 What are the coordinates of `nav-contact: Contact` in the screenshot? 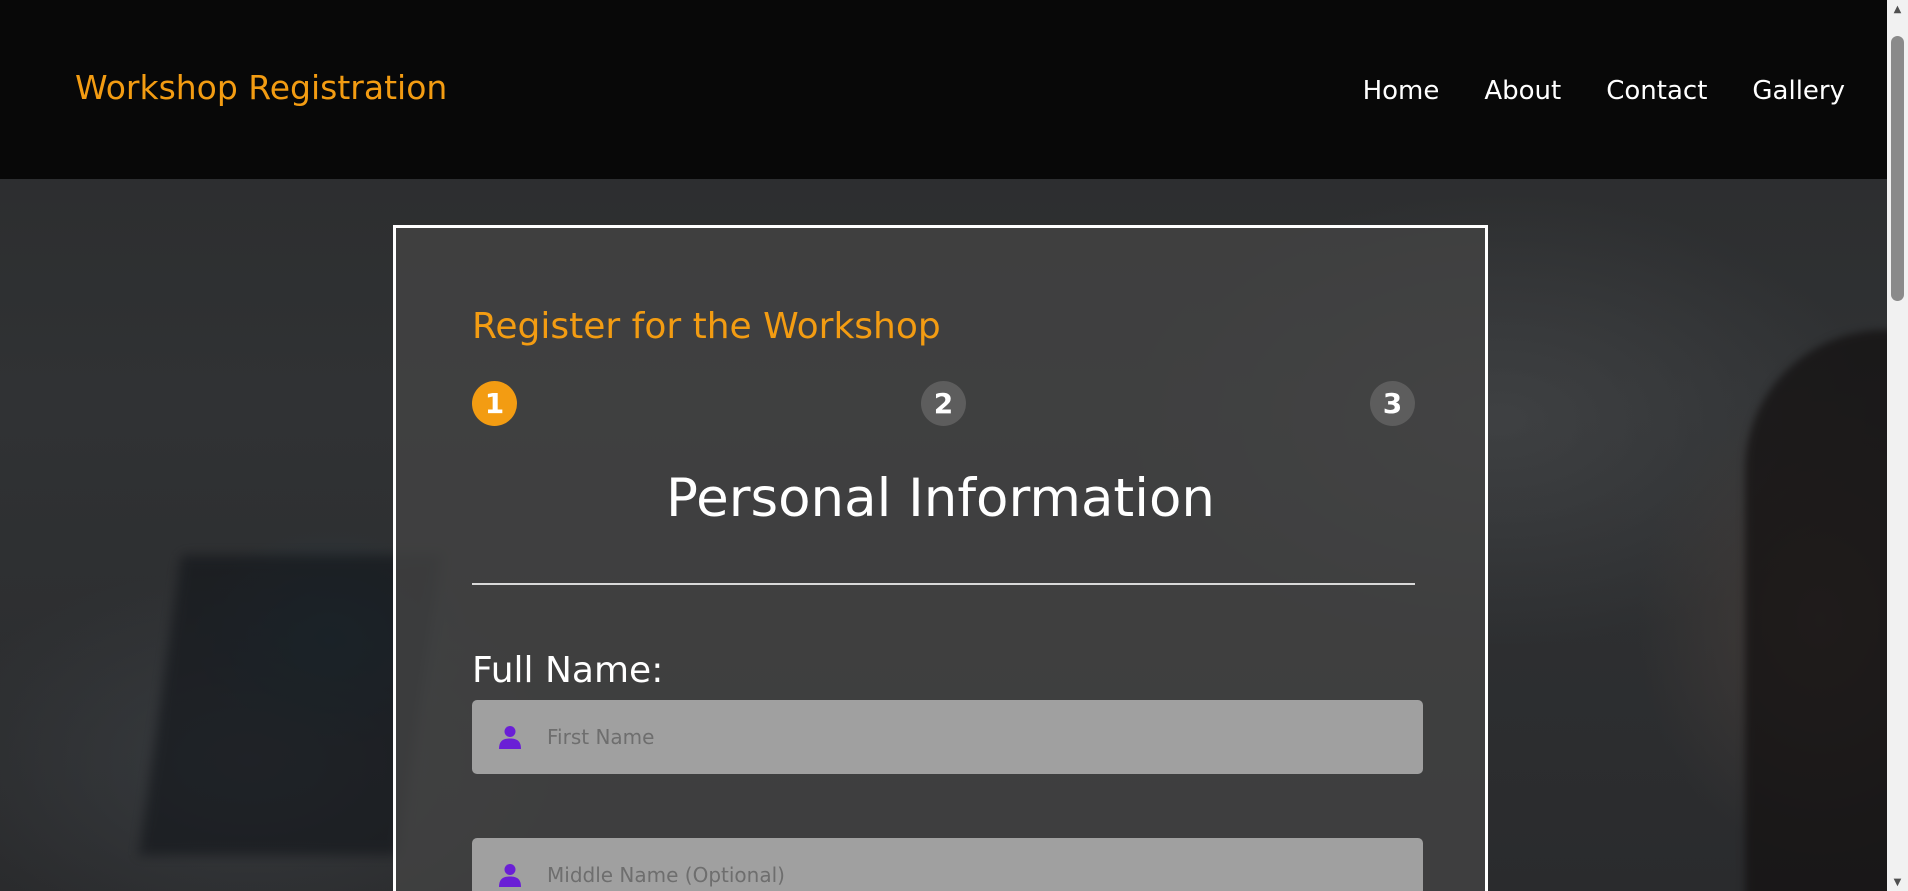 It's located at (1656, 91).